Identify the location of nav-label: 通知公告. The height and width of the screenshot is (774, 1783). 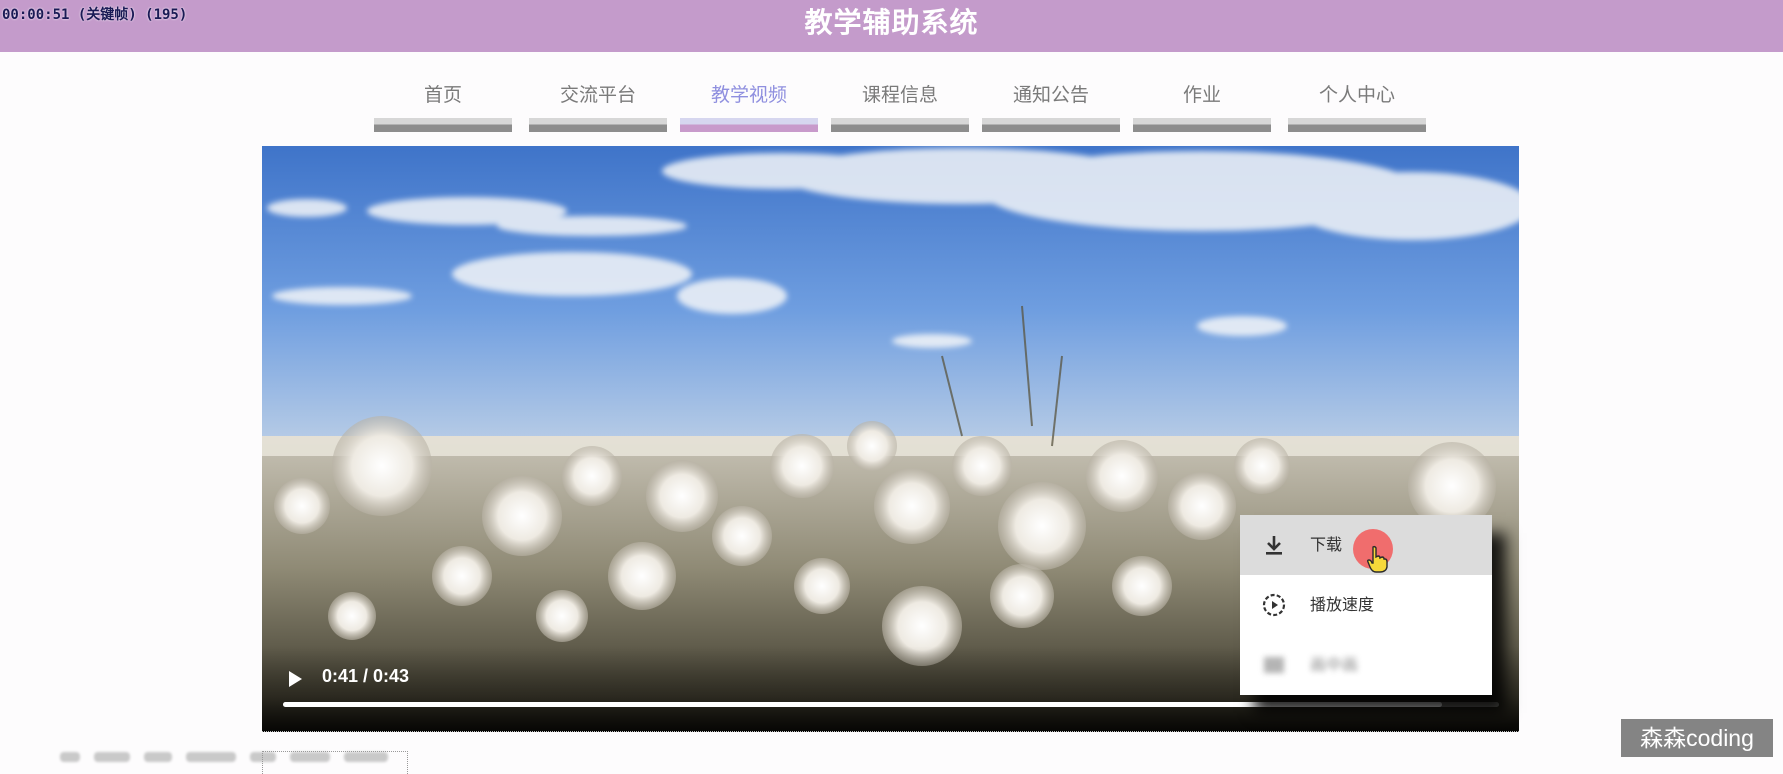
(1050, 95).